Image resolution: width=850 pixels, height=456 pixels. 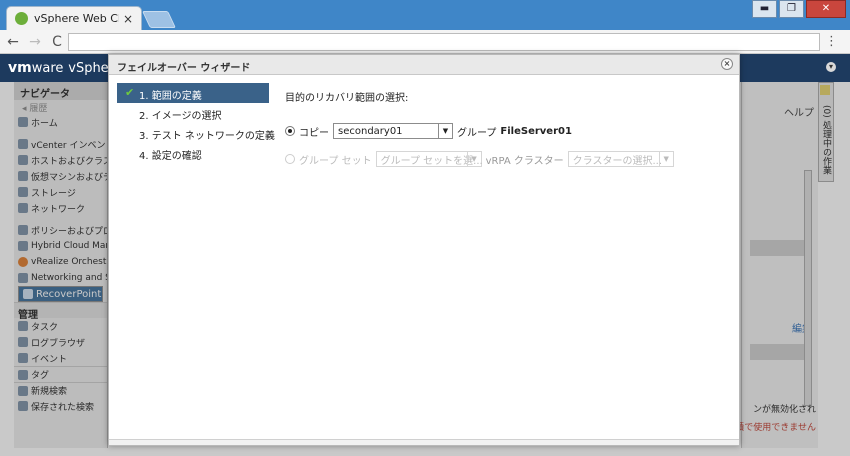 What do you see at coordinates (290, 159) in the screenshot?
I see `group-set-radio` at bounding box center [290, 159].